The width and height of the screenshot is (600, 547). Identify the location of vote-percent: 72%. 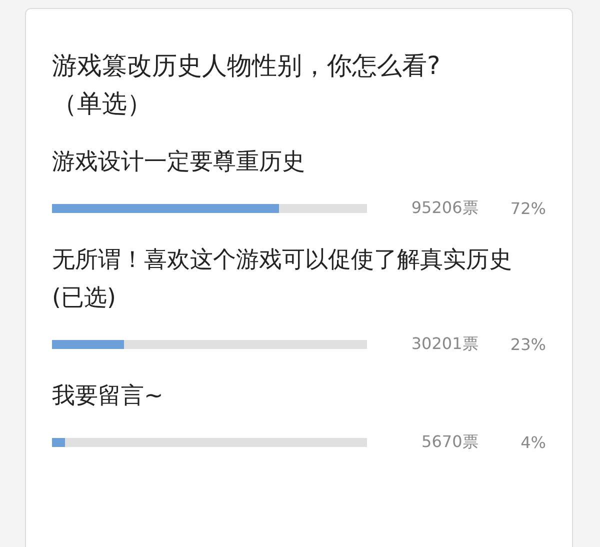
(527, 208).